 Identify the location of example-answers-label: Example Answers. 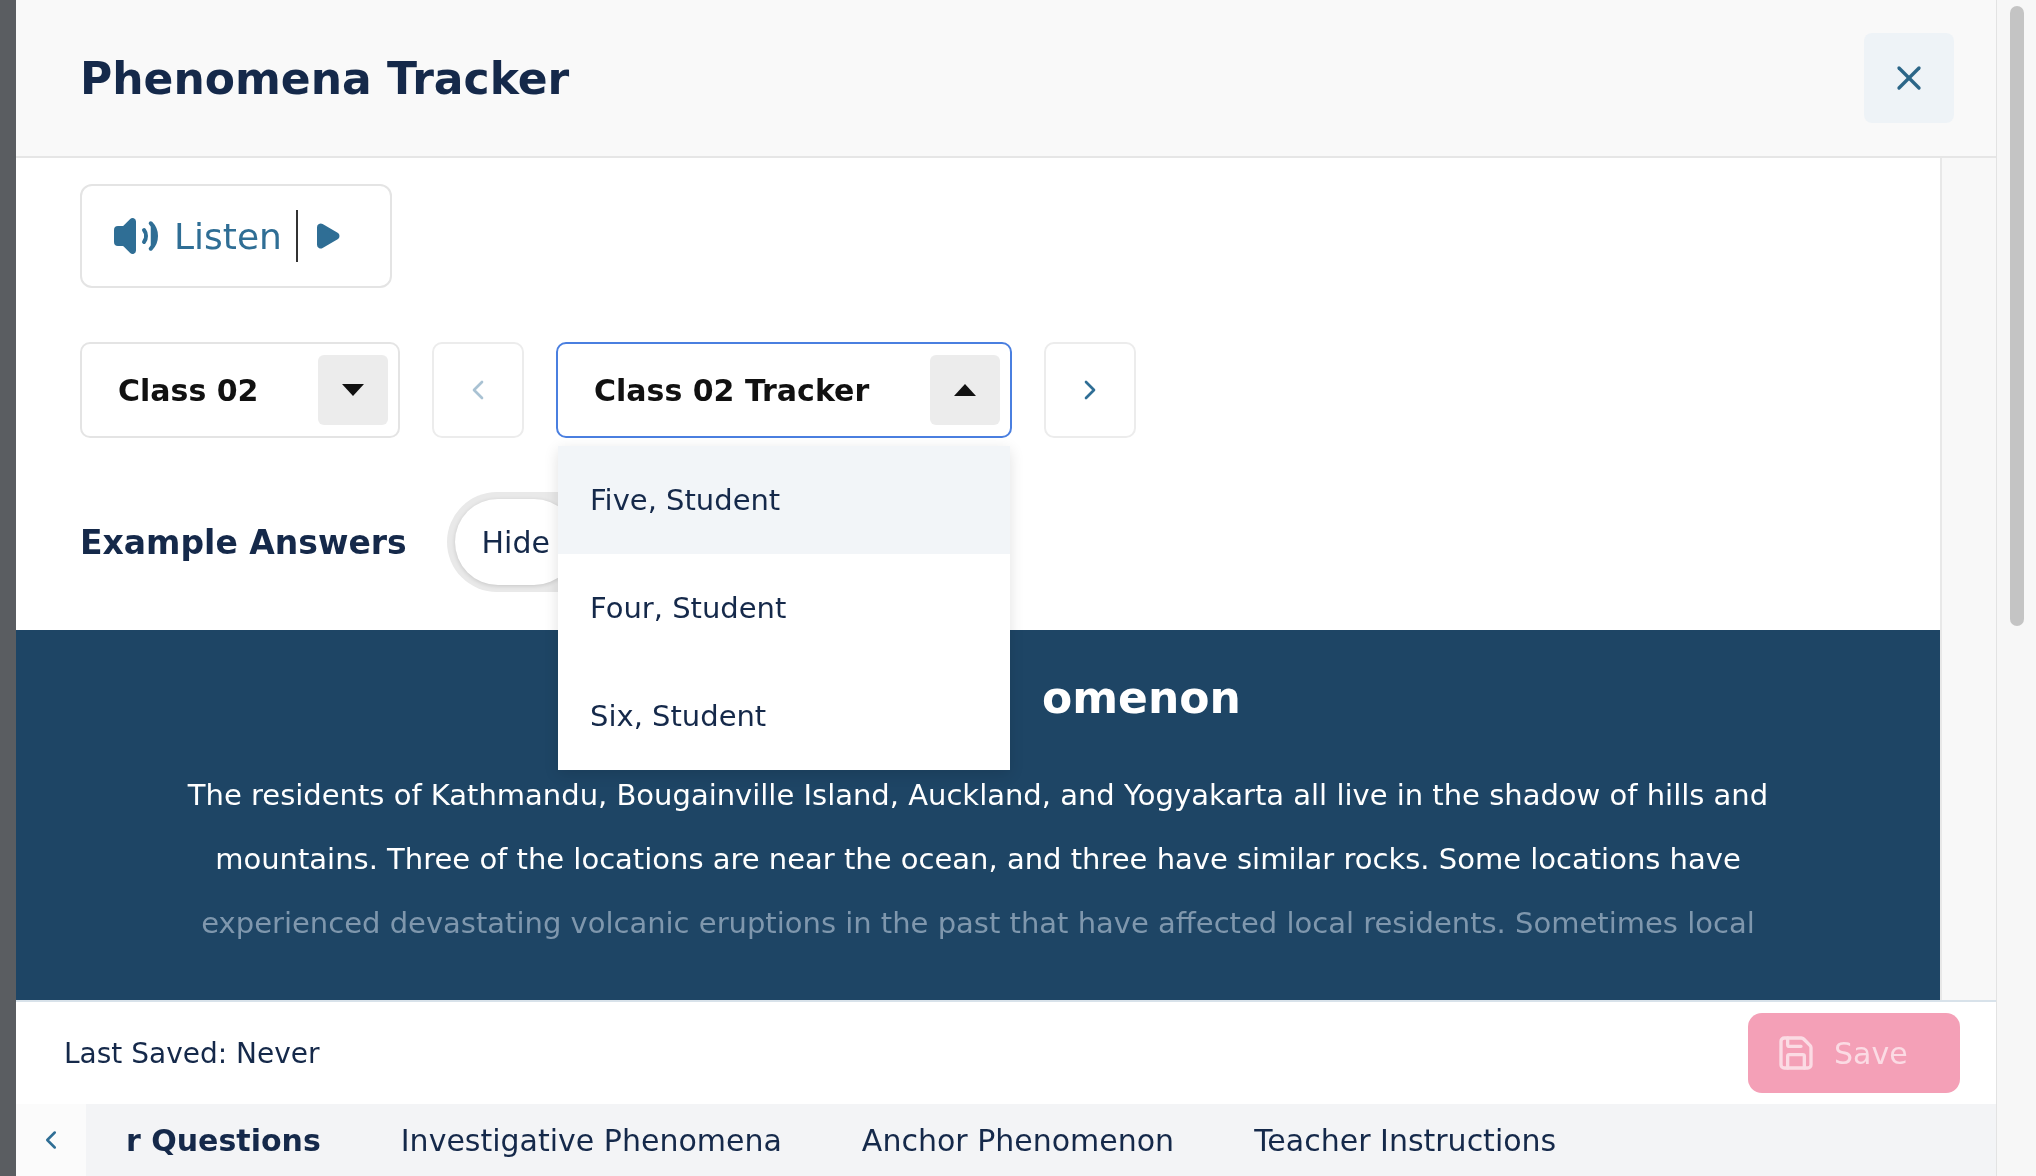
(243, 542).